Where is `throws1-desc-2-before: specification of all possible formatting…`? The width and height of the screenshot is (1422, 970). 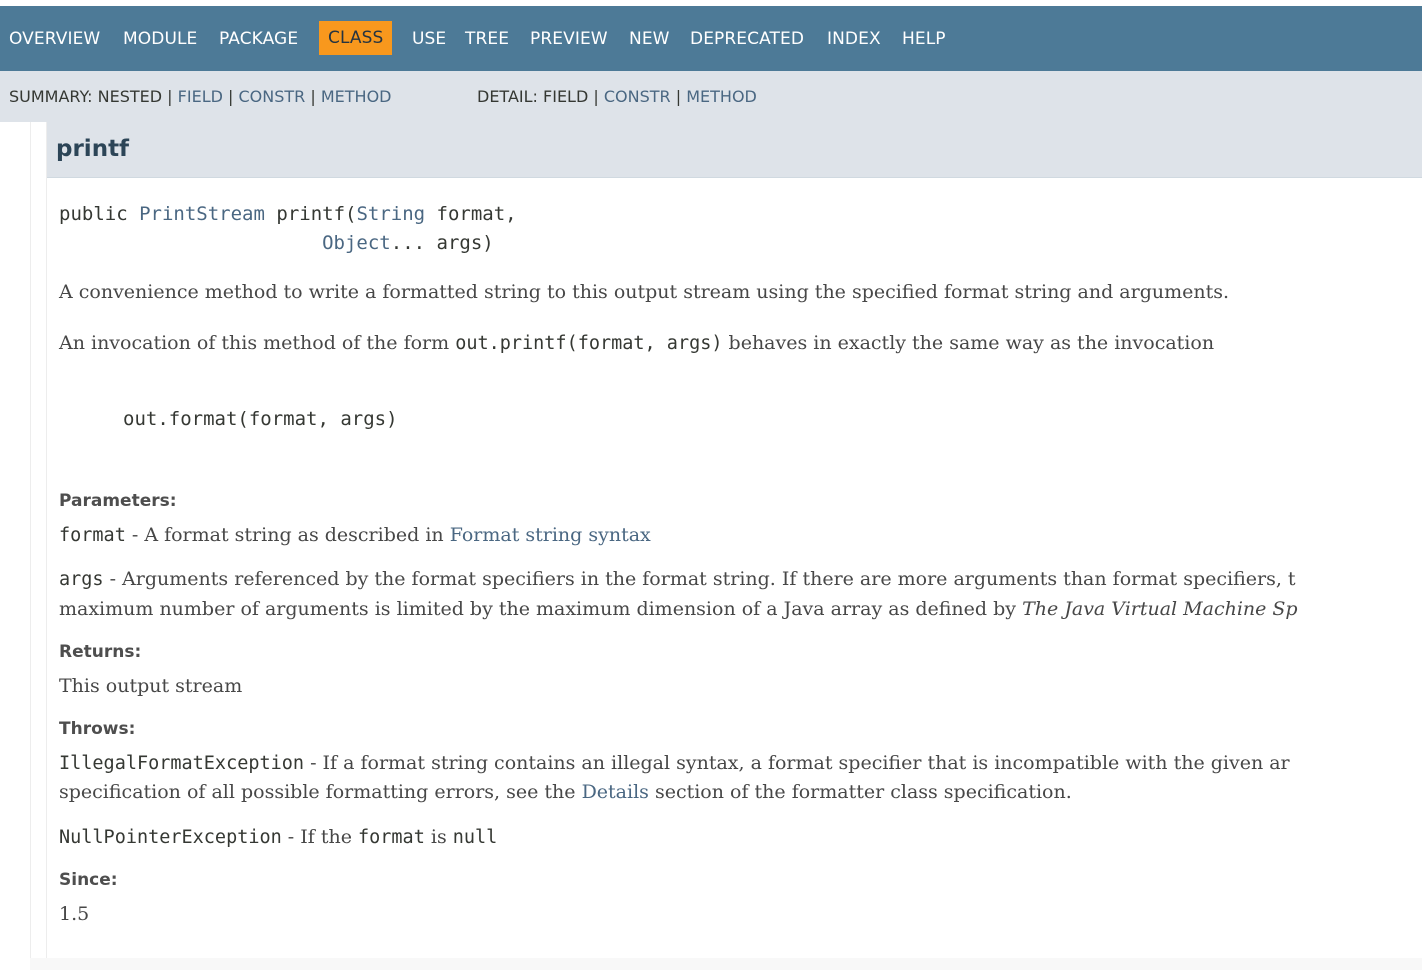
throws1-desc-2-before: specification of all possible formatting… is located at coordinates (320, 792).